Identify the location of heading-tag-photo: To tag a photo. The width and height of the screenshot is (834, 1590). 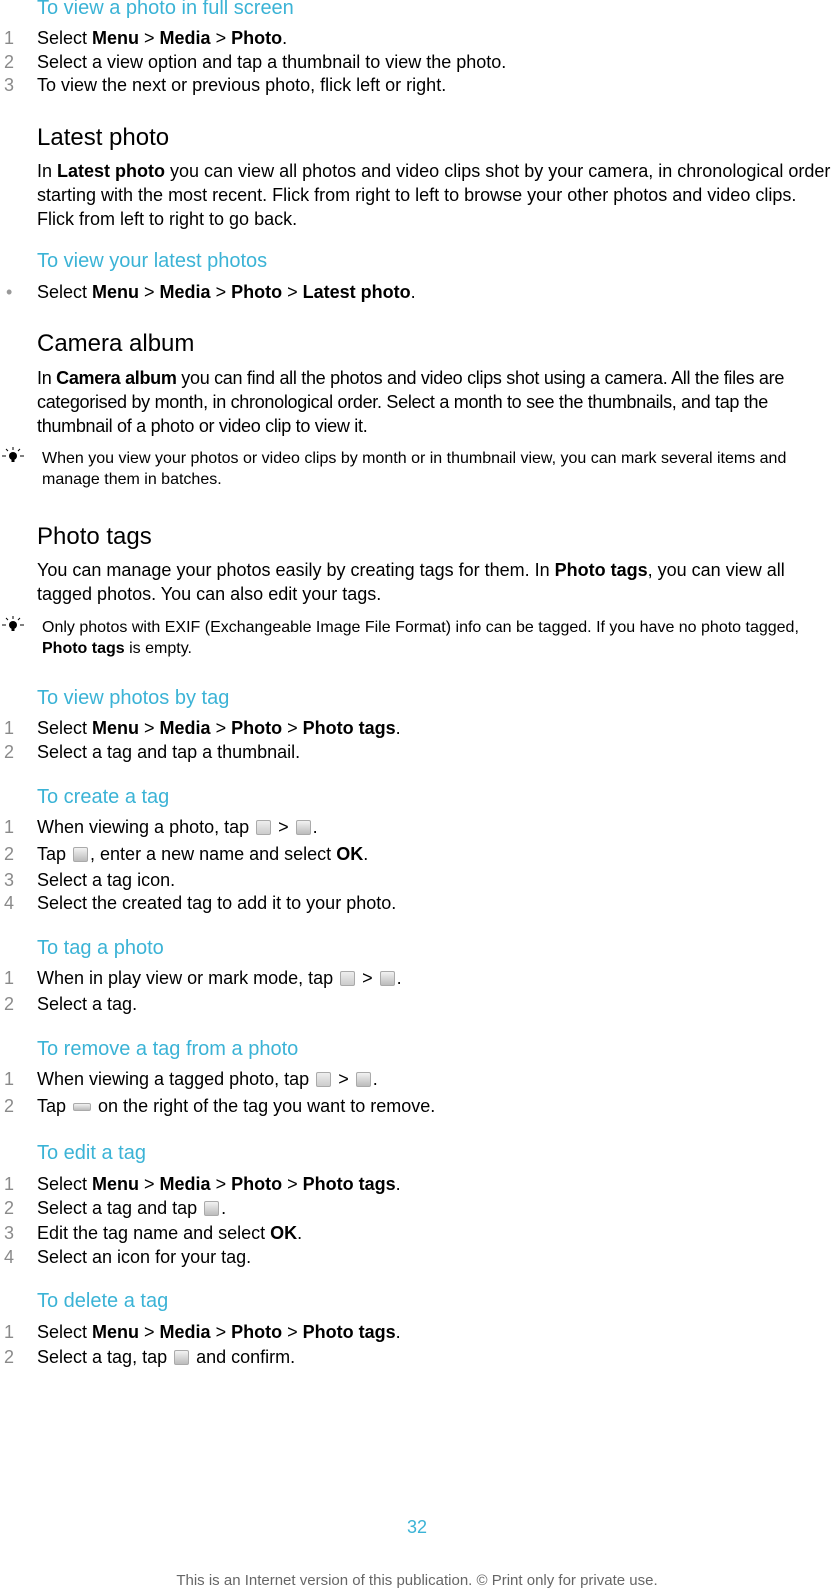
(100, 948).